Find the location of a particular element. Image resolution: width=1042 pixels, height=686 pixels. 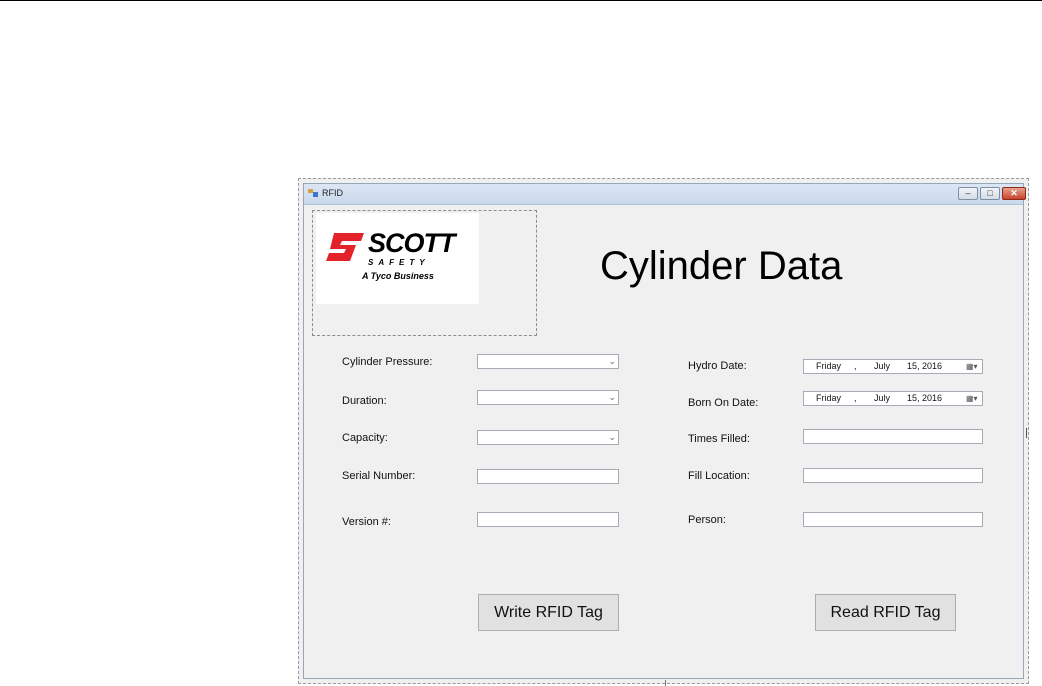

logo-brand: SCOTT is located at coordinates (411, 243).